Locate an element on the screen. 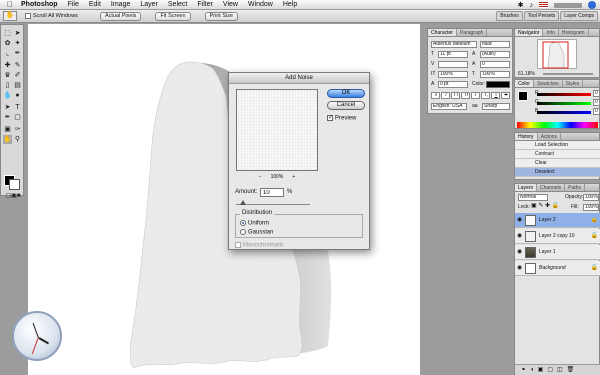  tab-history: History is located at coordinates (526, 136).